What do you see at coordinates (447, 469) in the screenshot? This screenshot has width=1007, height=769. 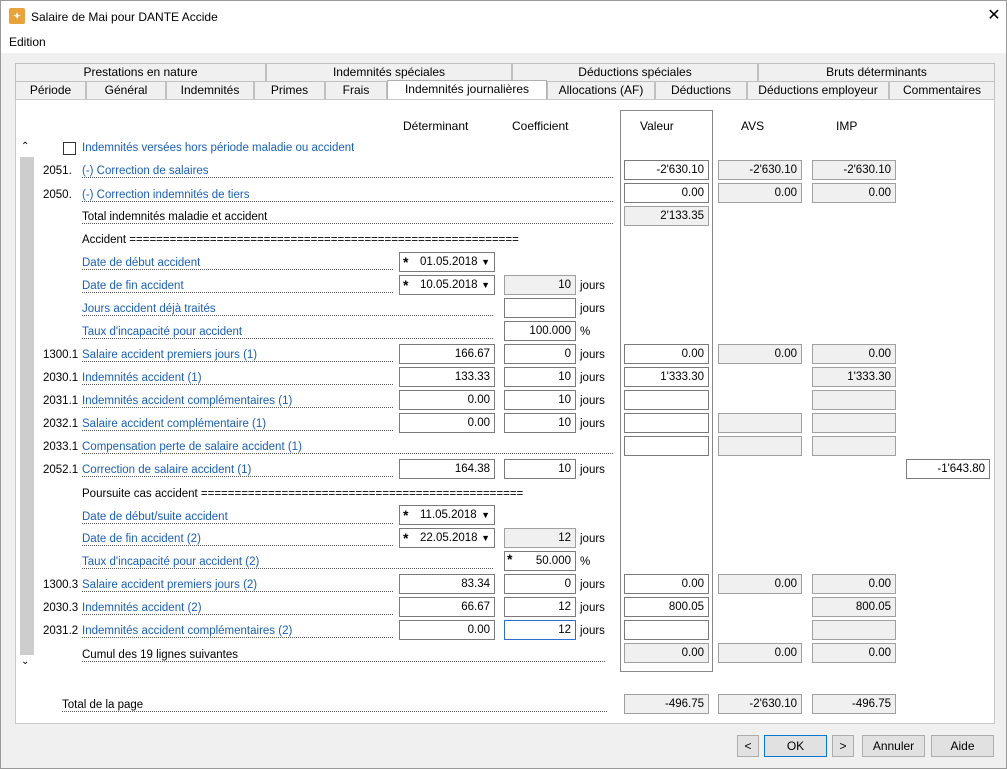 I see `det-2052-1: 164.38` at bounding box center [447, 469].